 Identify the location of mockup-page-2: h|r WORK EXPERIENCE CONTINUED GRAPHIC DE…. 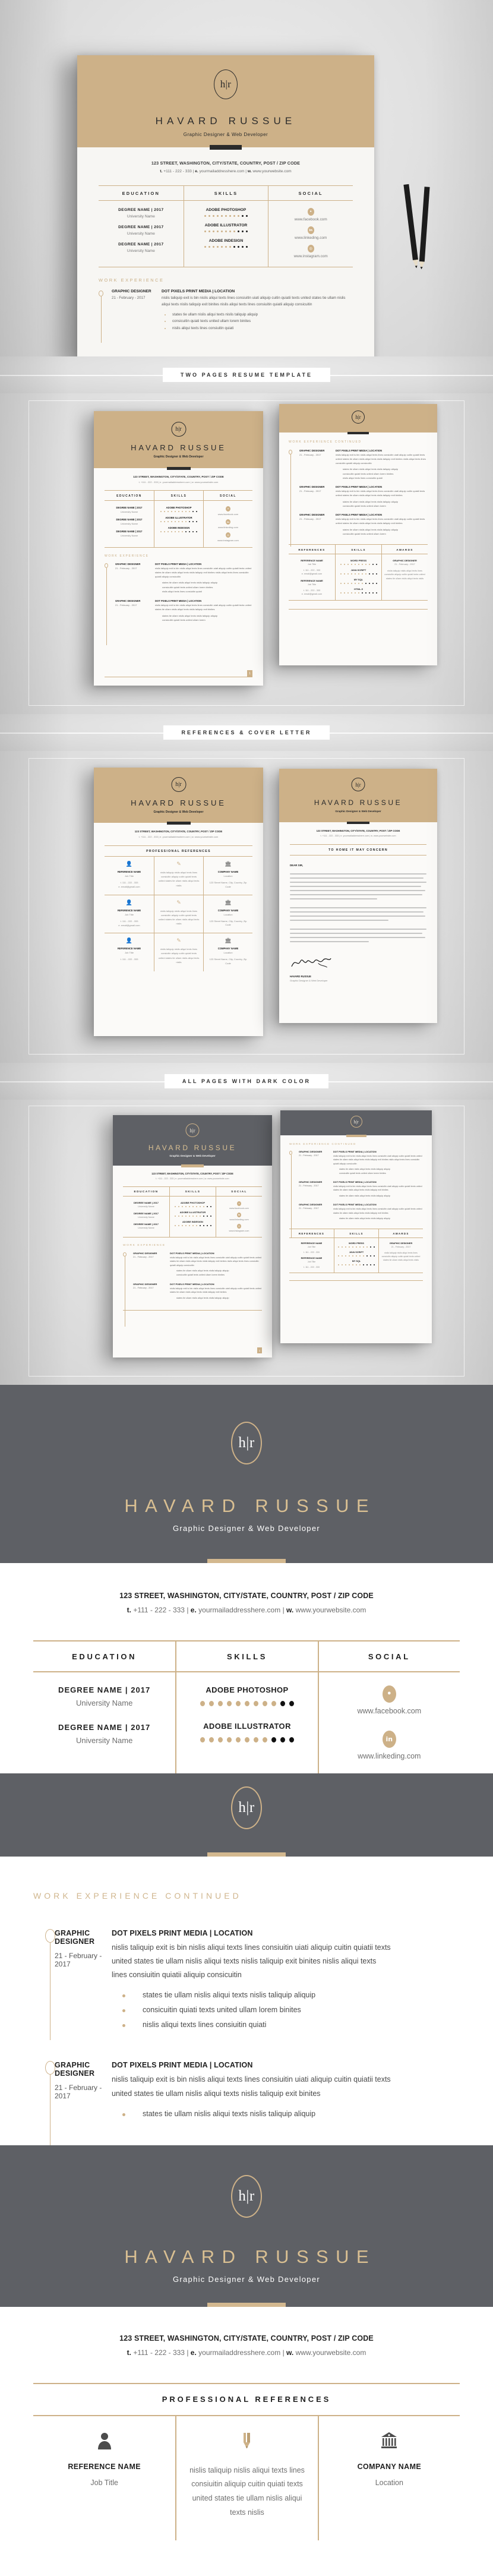
(358, 534).